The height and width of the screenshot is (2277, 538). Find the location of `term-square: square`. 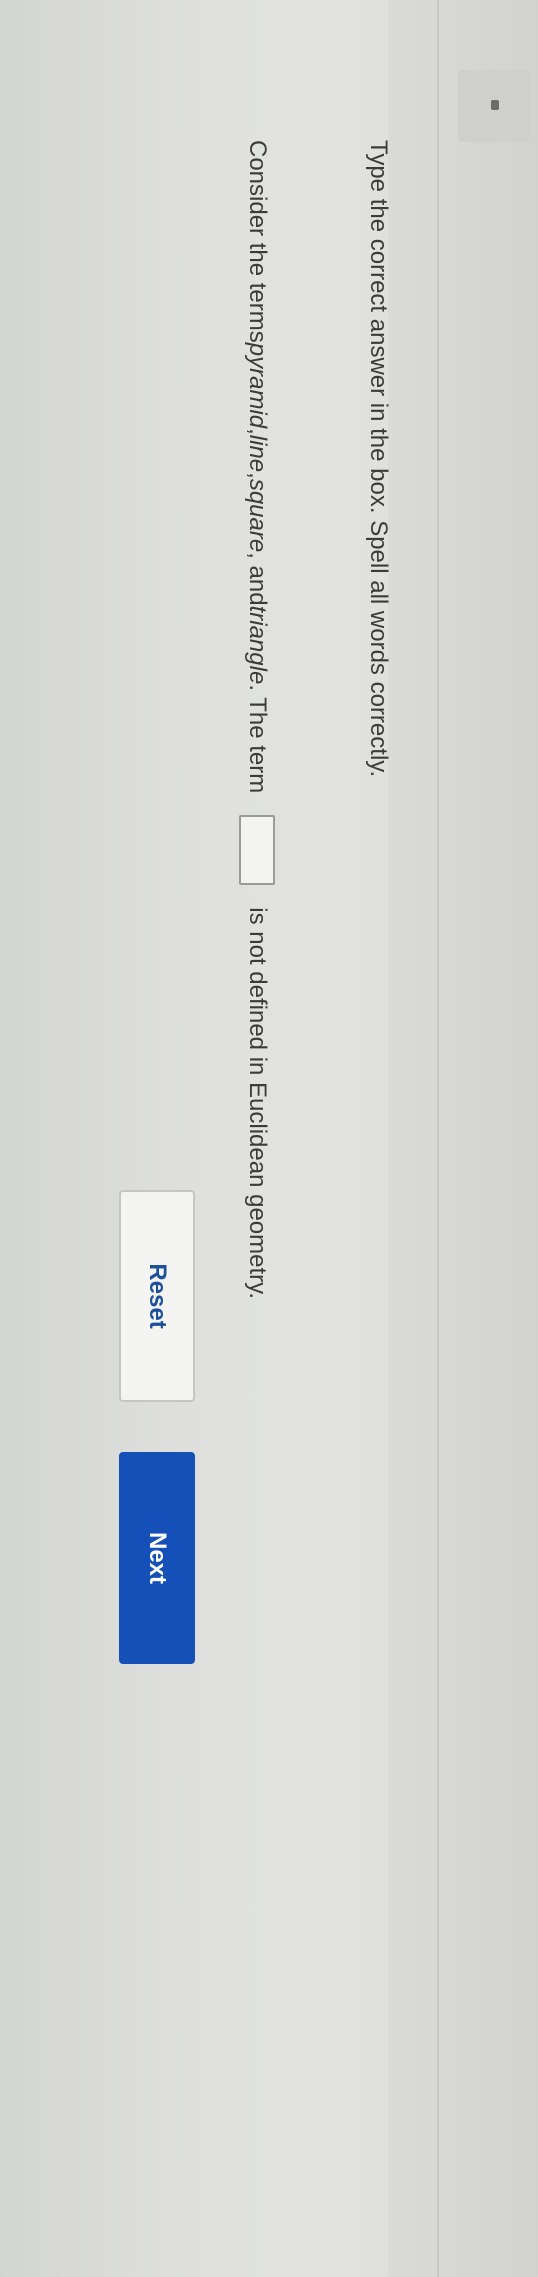

term-square: square is located at coordinates (257, 515).